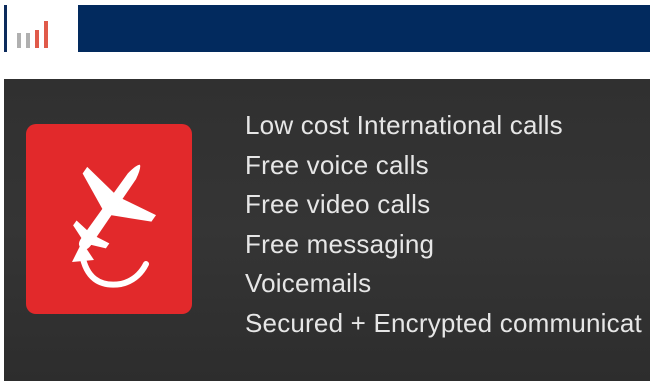 The height and width of the screenshot is (381, 650). I want to click on app-icon, so click(109, 219).